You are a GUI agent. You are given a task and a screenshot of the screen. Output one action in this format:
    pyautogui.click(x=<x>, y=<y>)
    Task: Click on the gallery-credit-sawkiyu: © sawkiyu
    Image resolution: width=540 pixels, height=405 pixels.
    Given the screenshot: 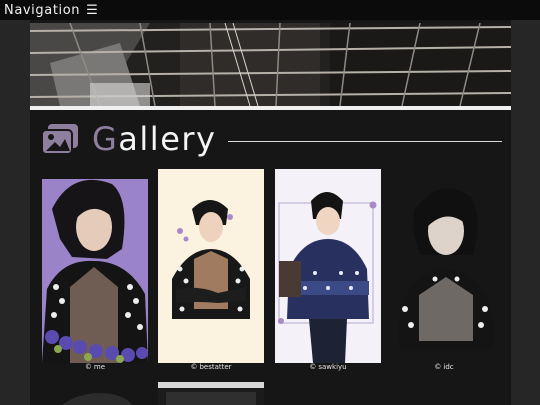 What is the action you would take?
    pyautogui.click(x=328, y=367)
    